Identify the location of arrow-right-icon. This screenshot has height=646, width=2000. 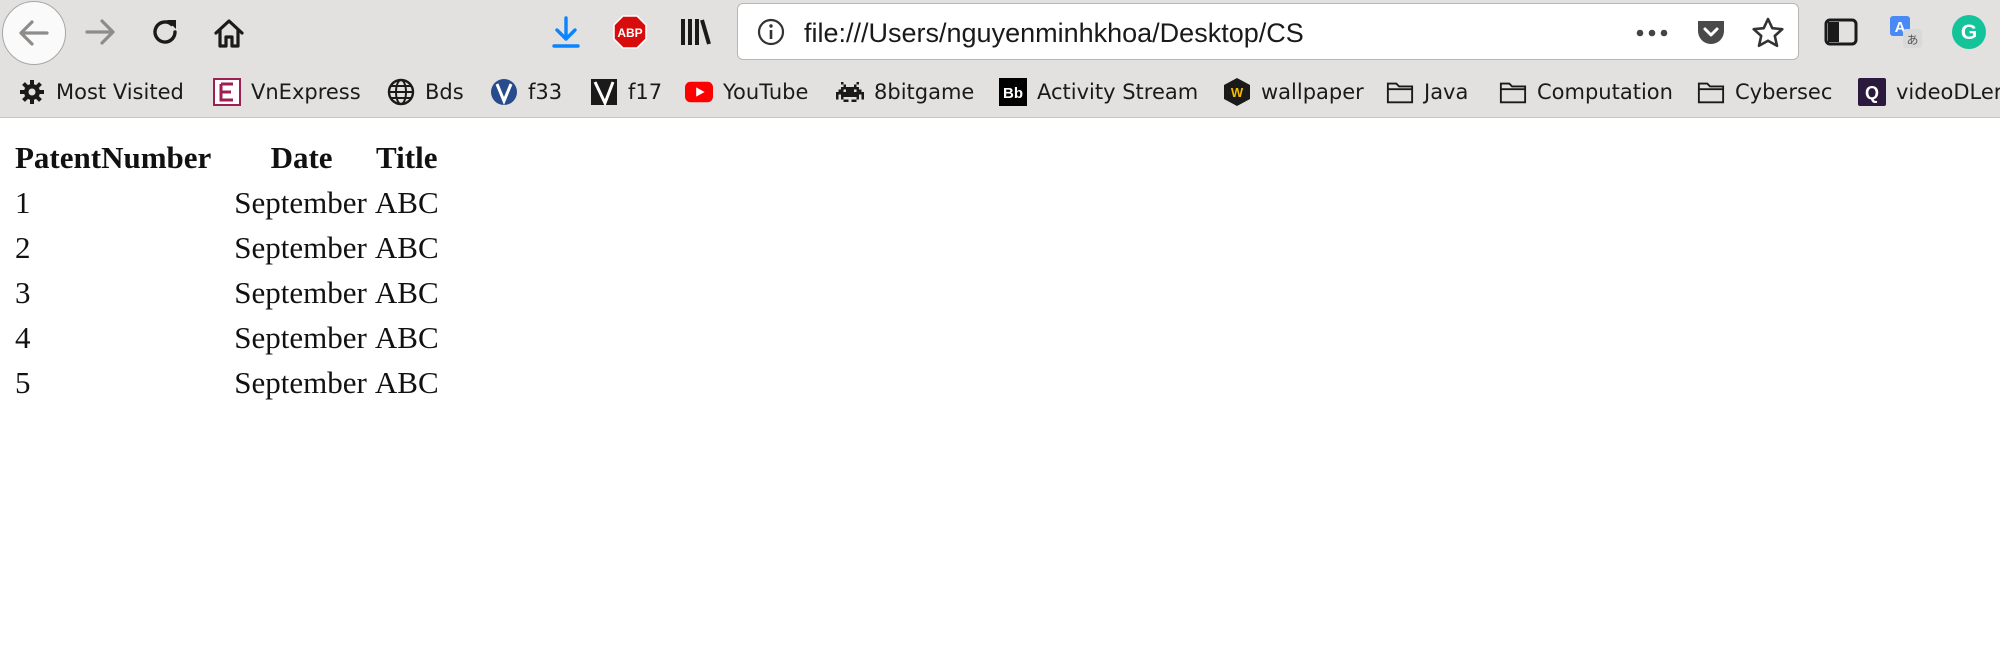
(100, 32).